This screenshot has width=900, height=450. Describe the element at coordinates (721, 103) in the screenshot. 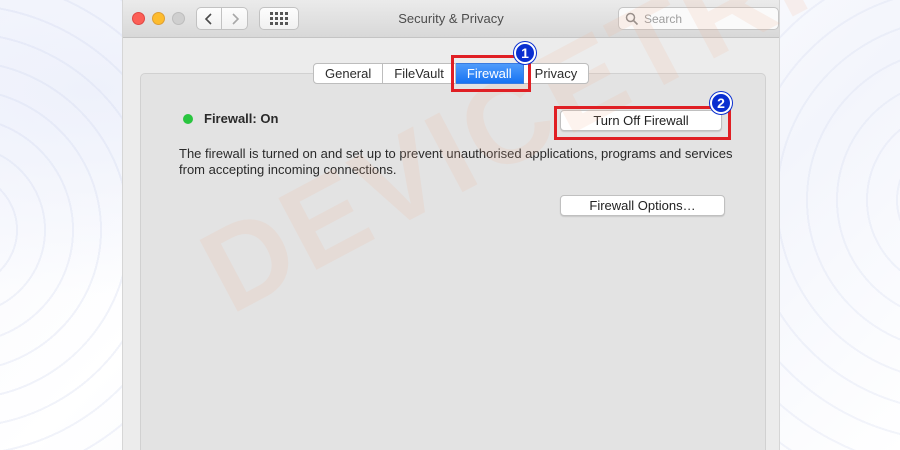

I see `step-2-badge: 2` at that location.